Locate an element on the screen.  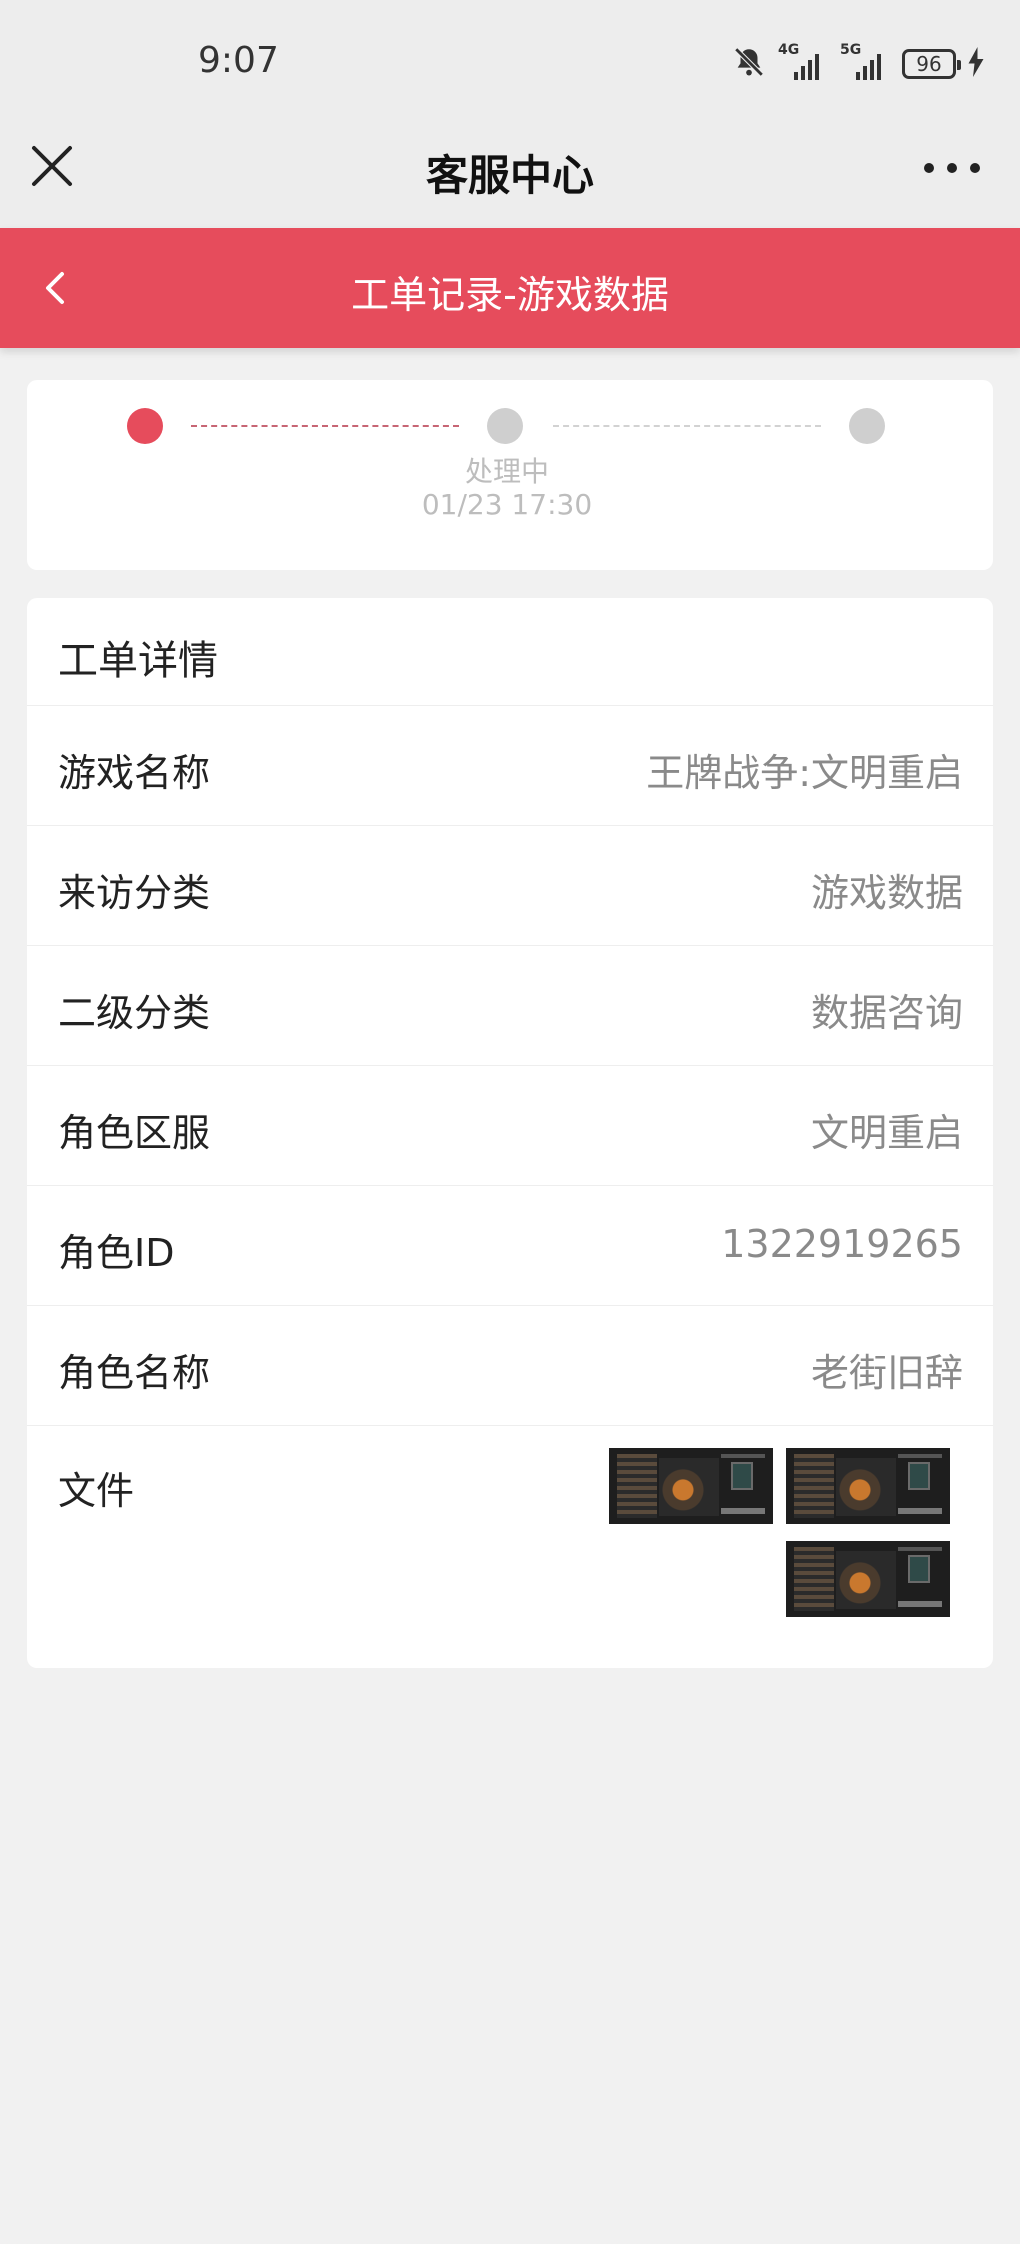
details-heading-row: 工单详情 is located at coordinates (510, 652).